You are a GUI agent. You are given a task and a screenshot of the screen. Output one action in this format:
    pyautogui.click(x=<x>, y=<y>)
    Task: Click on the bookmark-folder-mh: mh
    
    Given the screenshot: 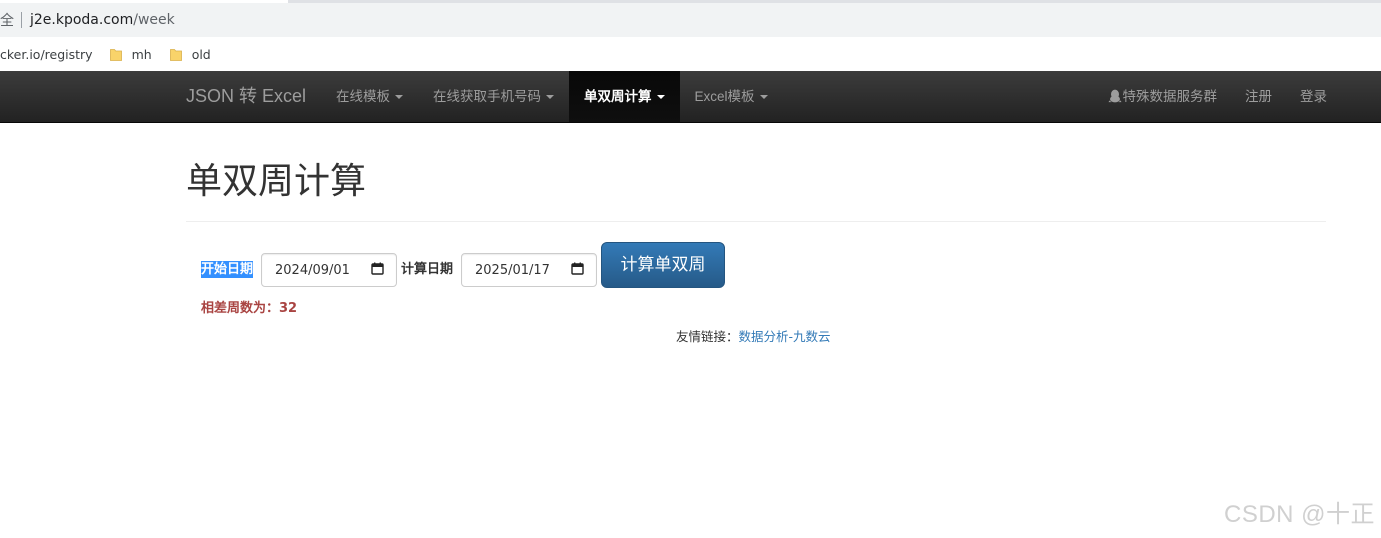 What is the action you would take?
    pyautogui.click(x=130, y=54)
    